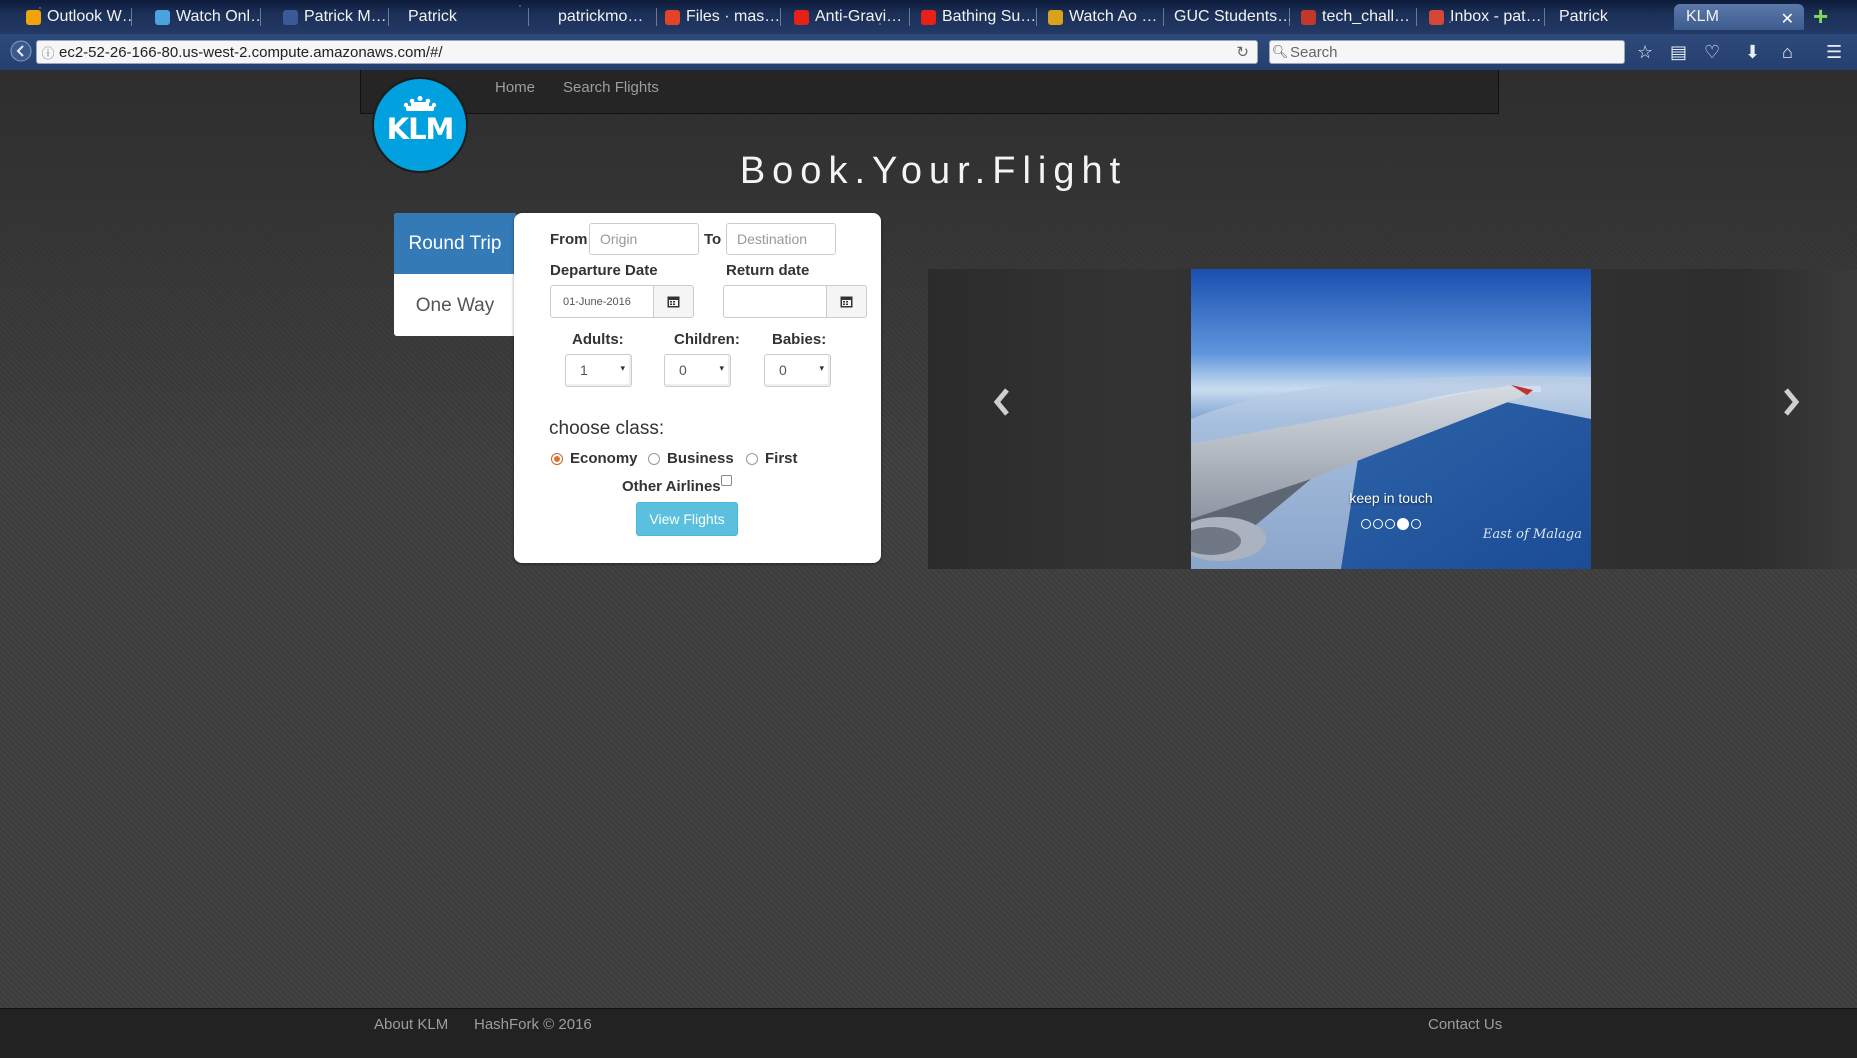 Image resolution: width=1857 pixels, height=1058 pixels. What do you see at coordinates (1465, 1024) in the screenshot?
I see `contact-us-link: Contact Us` at bounding box center [1465, 1024].